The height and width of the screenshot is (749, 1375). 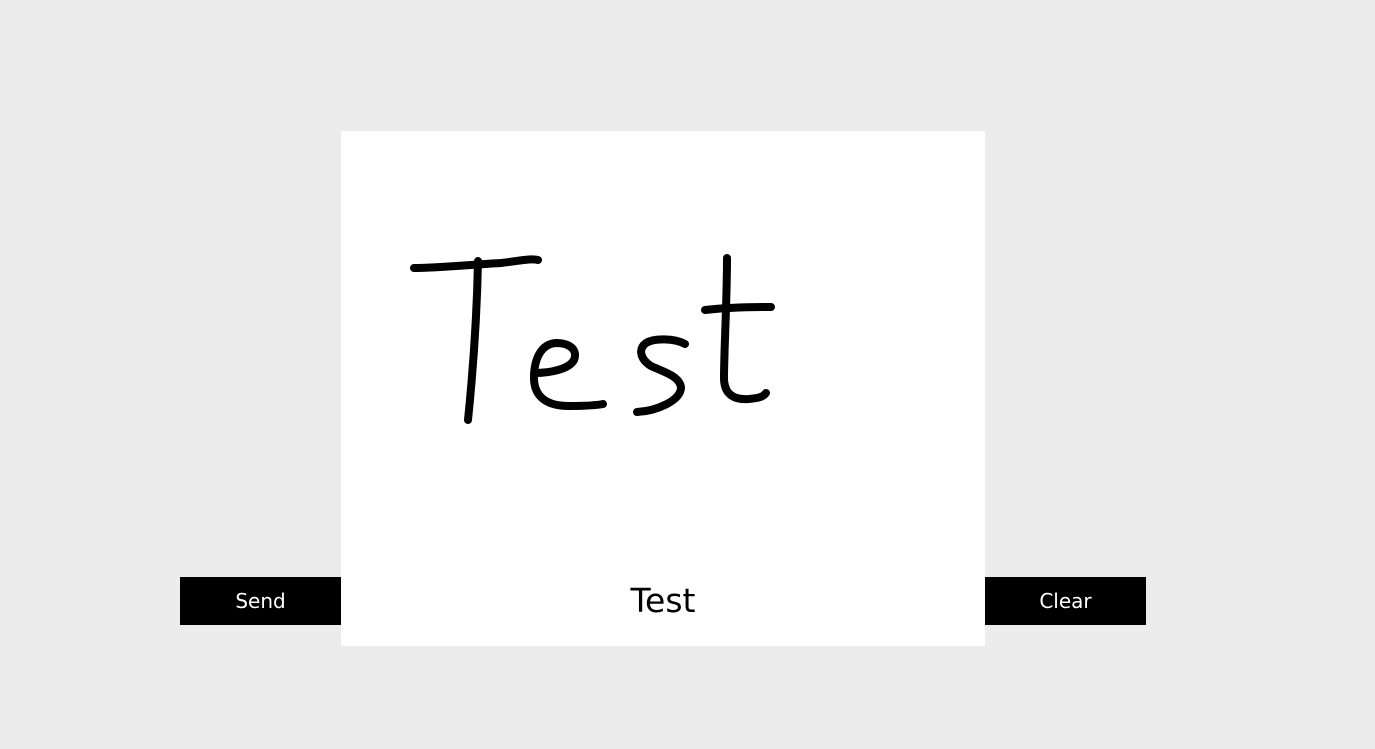 I want to click on stroke-e, so click(x=568, y=374).